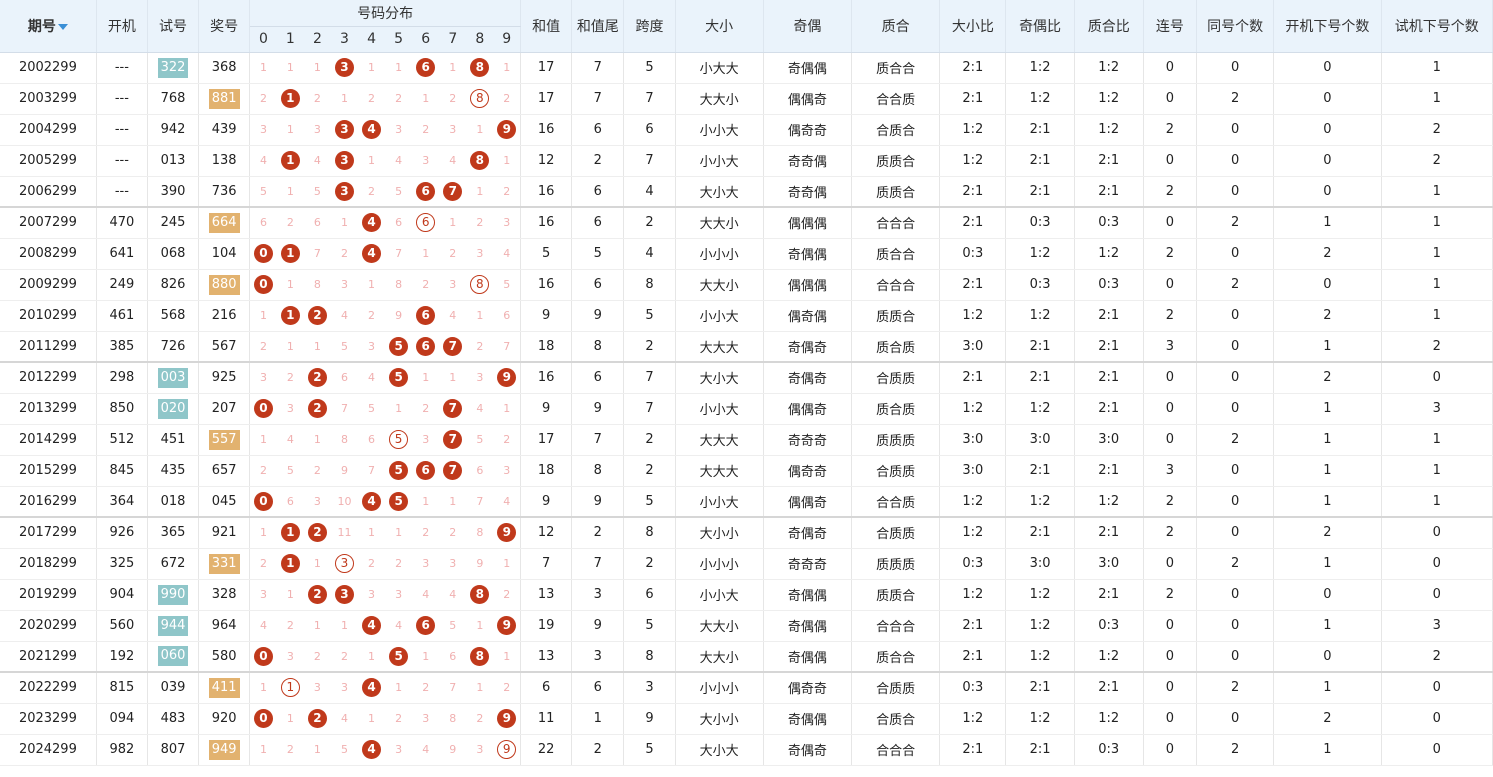  Describe the element at coordinates (122, 687) in the screenshot. I see `kaiji-cell: 815` at that location.